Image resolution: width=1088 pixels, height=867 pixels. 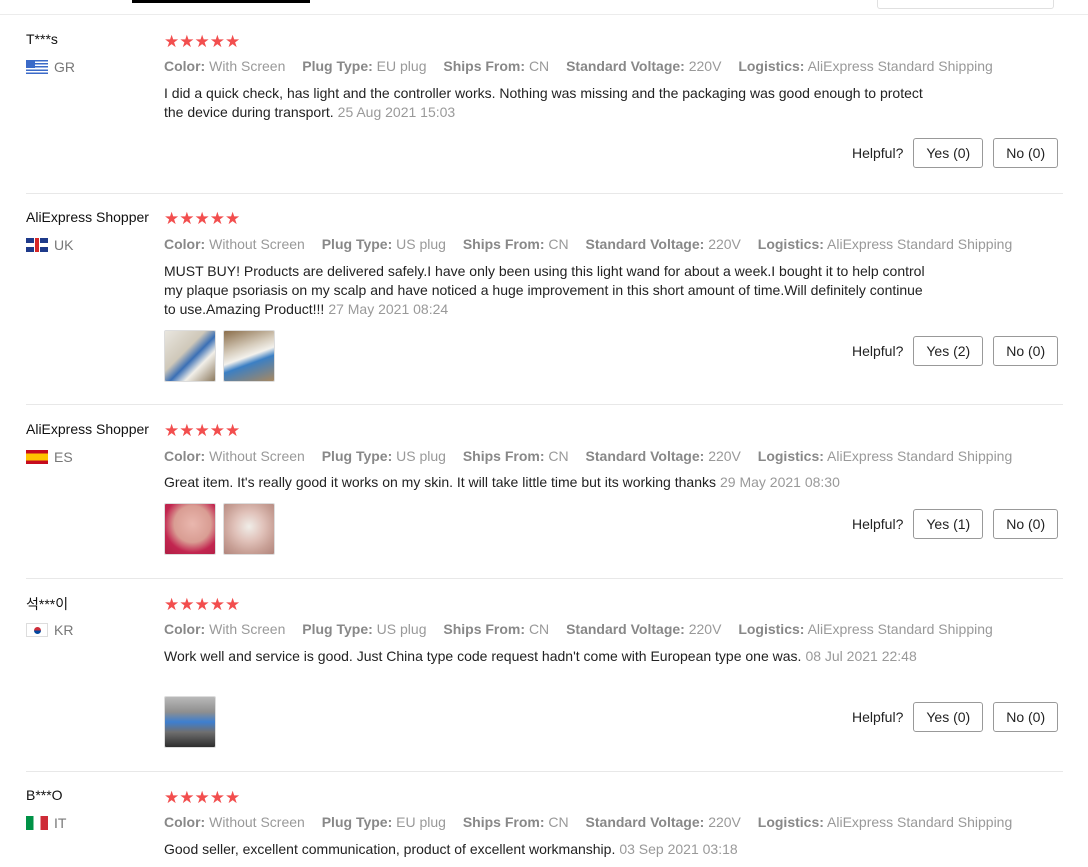 I want to click on active-tab-indicator, so click(x=221, y=1).